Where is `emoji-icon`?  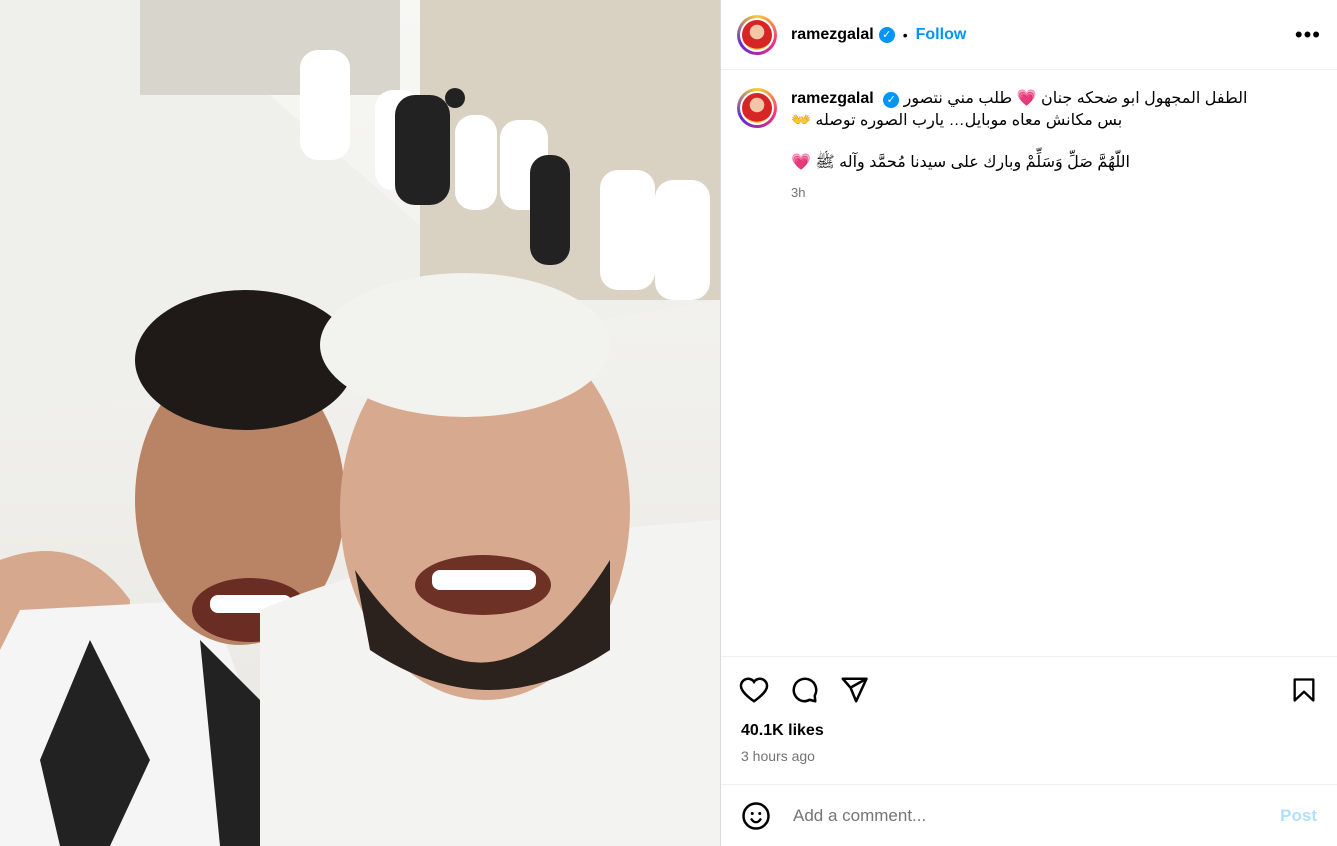 emoji-icon is located at coordinates (756, 816).